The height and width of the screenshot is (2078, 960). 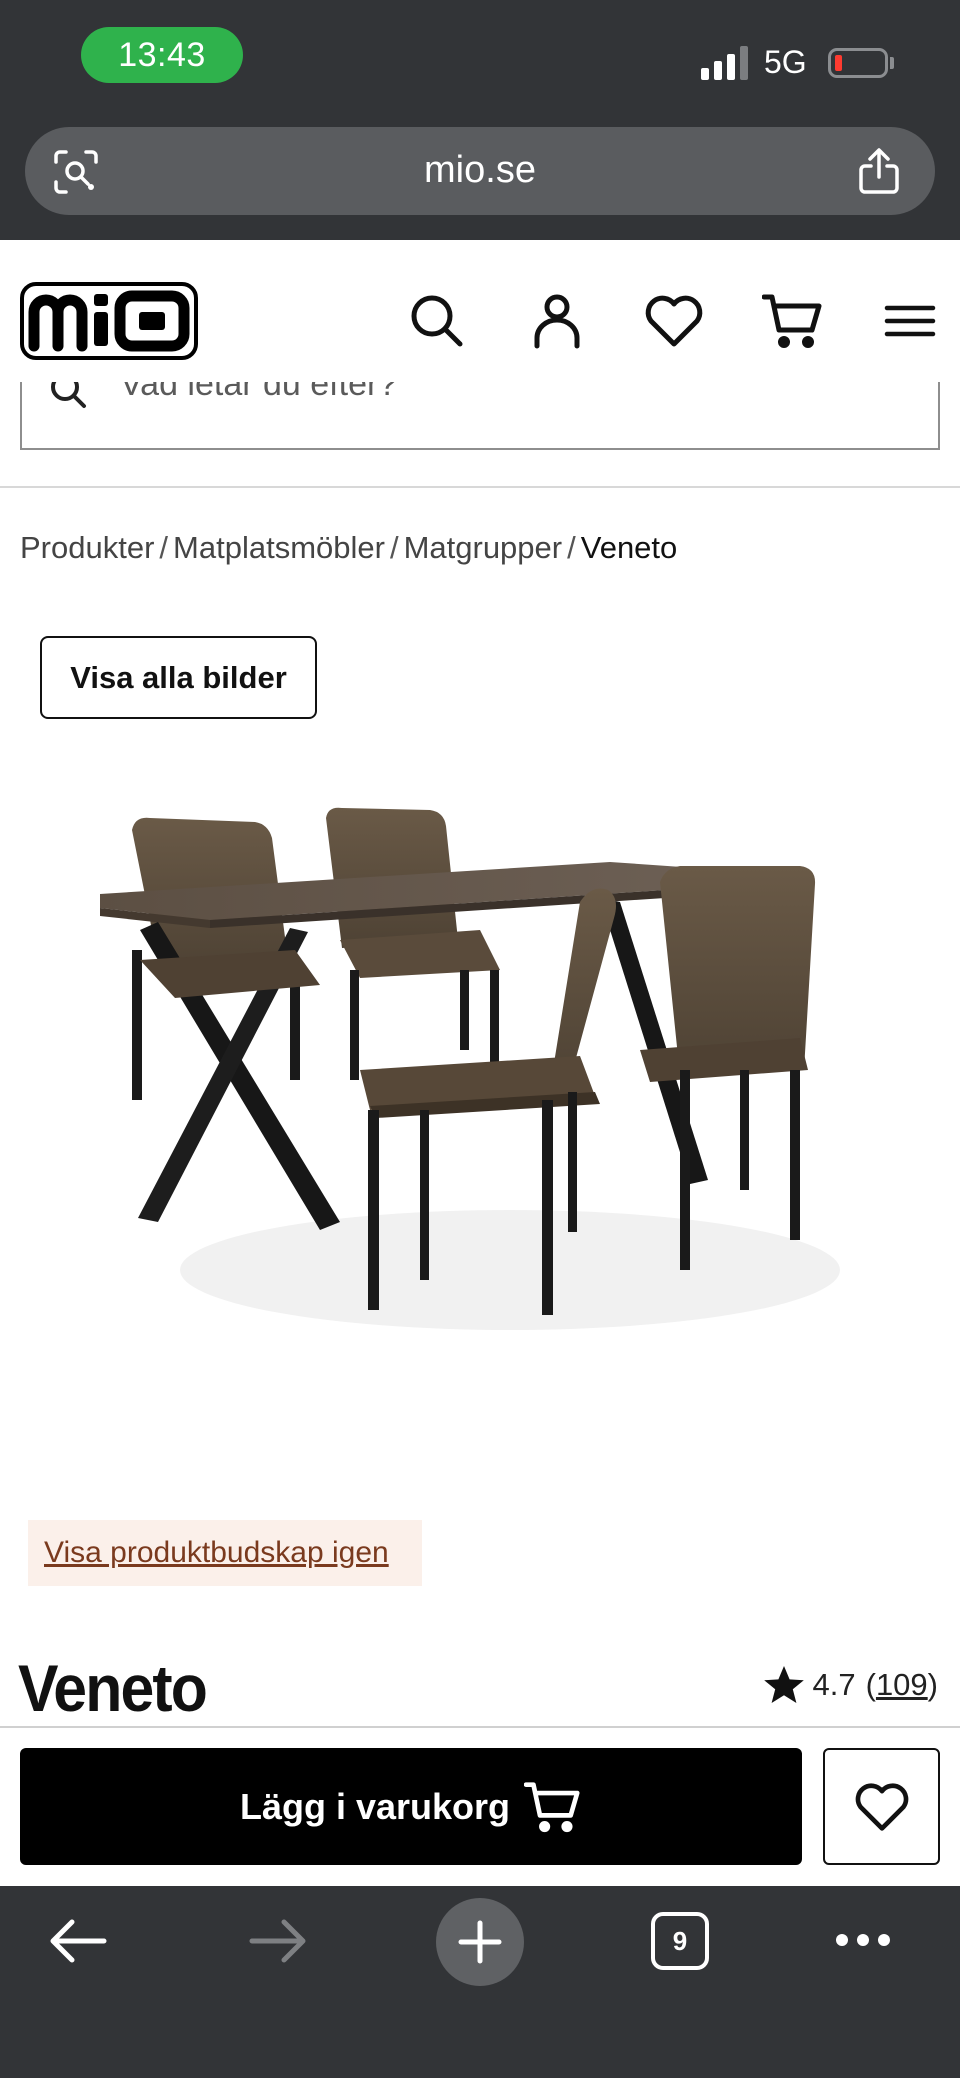 What do you see at coordinates (793, 321) in the screenshot?
I see `cart-icon` at bounding box center [793, 321].